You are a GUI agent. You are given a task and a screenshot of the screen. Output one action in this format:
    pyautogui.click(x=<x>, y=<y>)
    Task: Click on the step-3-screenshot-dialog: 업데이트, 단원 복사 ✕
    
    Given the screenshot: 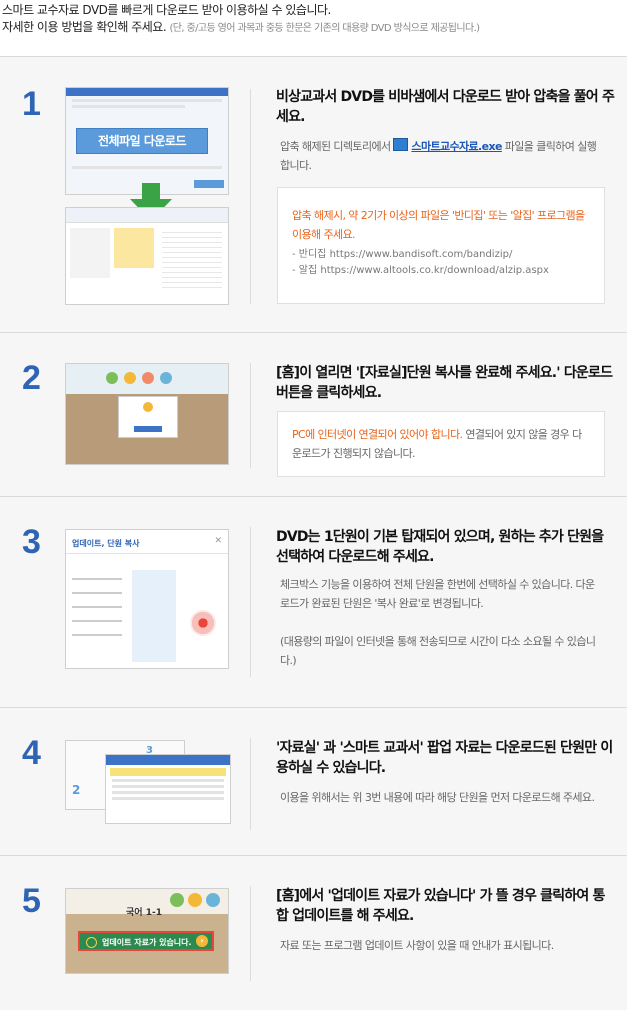 What is the action you would take?
    pyautogui.click(x=147, y=599)
    